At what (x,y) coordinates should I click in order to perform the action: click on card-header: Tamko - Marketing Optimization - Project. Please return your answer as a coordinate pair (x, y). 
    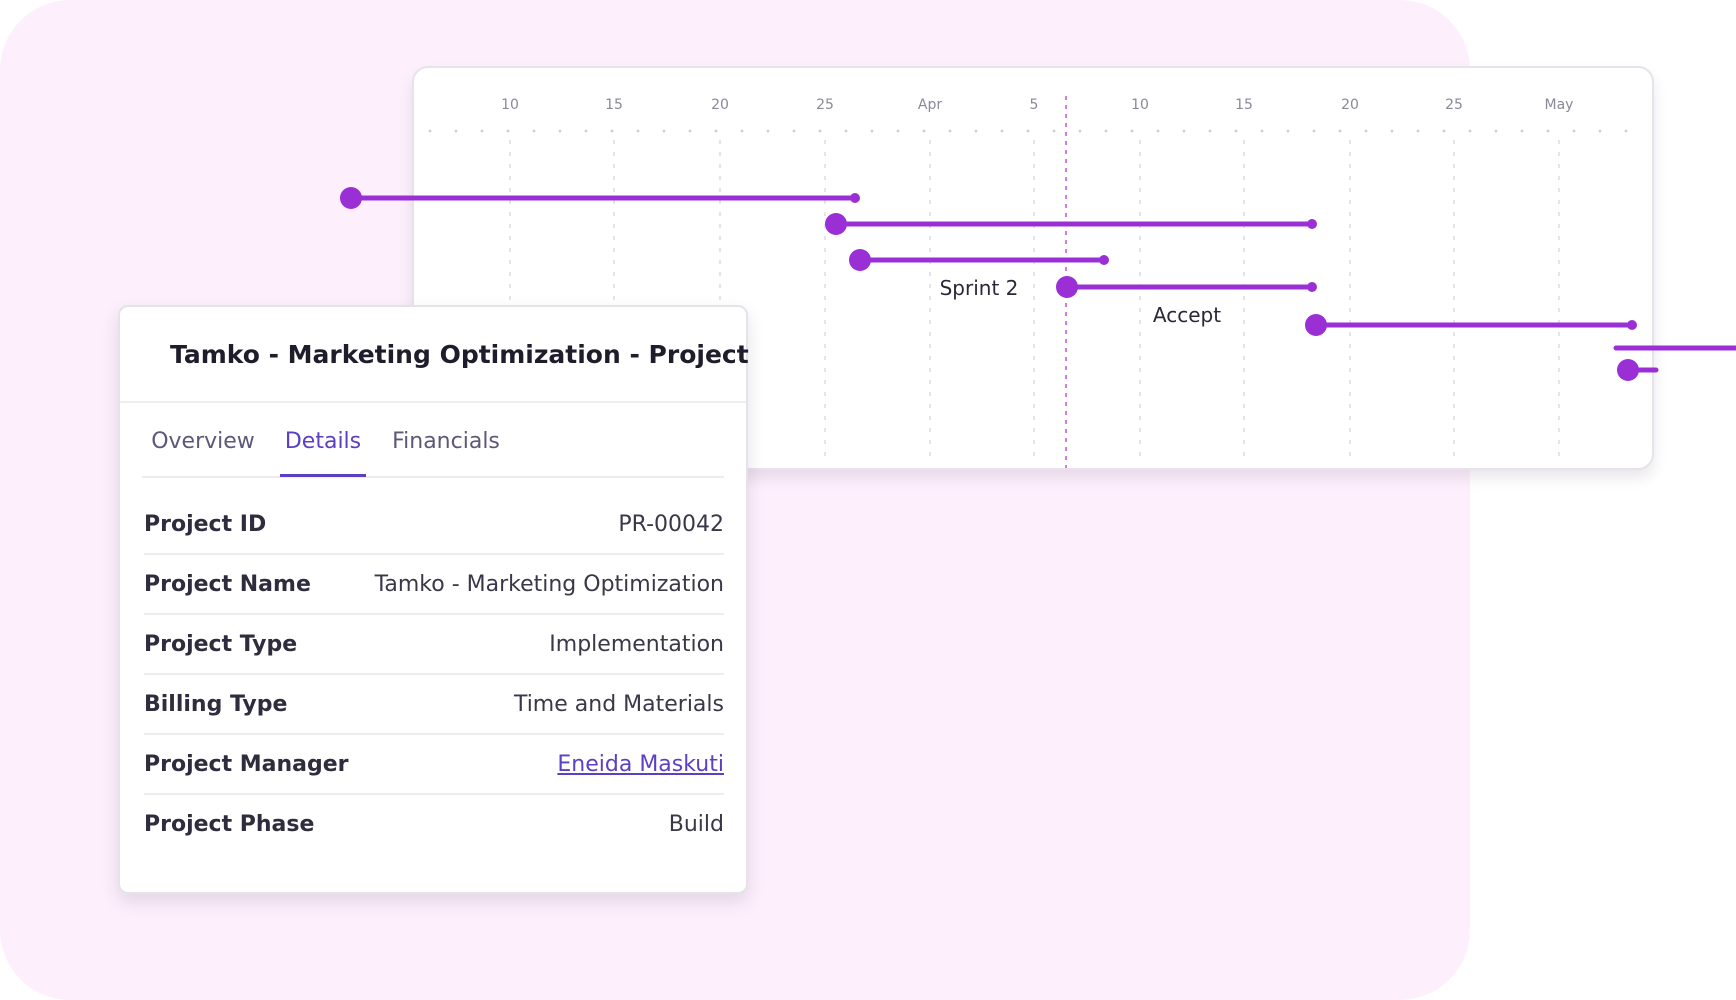
    Looking at the image, I should click on (434, 355).